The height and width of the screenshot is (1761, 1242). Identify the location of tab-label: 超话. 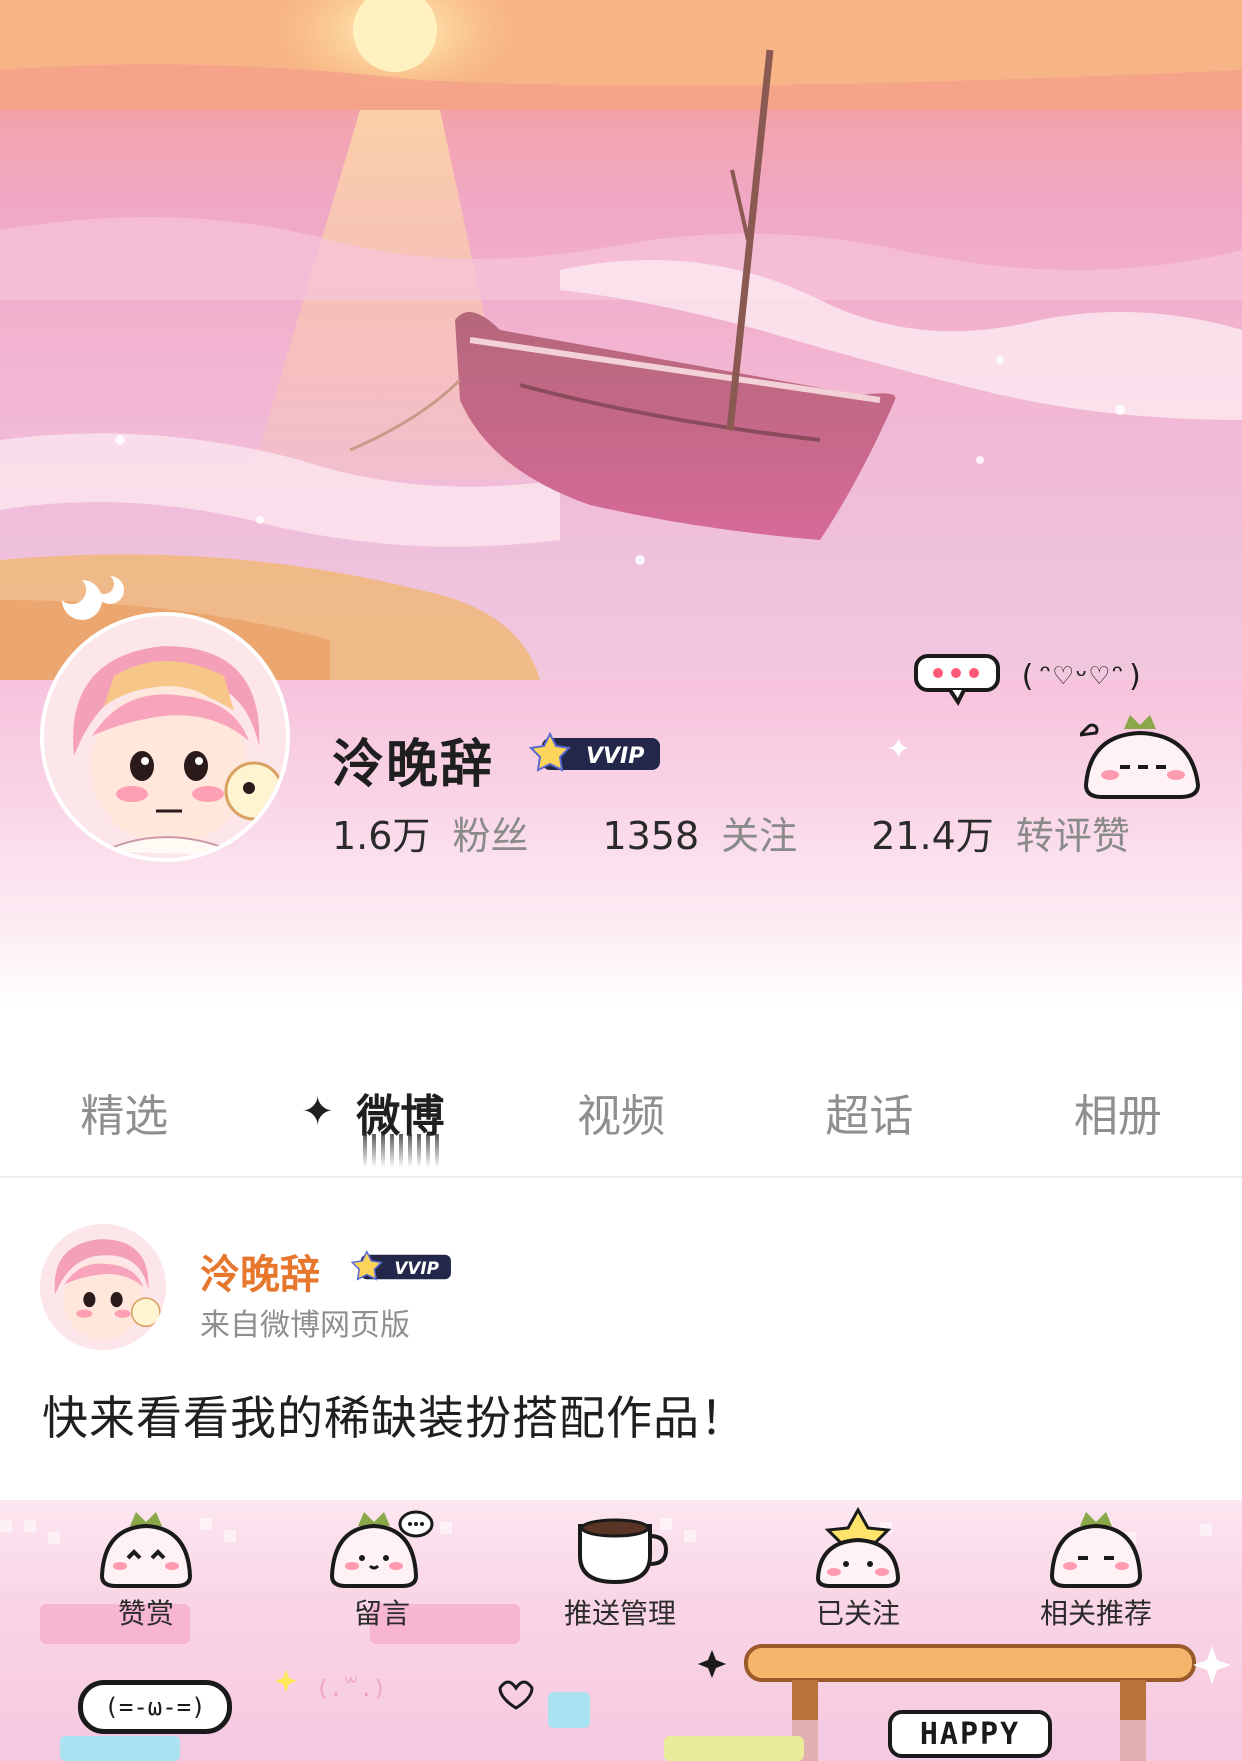
(869, 1116).